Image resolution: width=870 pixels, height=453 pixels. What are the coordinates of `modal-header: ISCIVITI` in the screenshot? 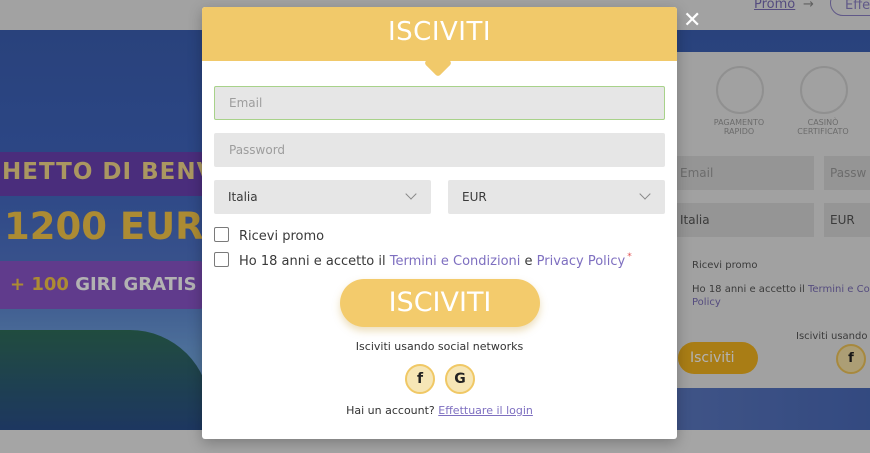 It's located at (439, 42).